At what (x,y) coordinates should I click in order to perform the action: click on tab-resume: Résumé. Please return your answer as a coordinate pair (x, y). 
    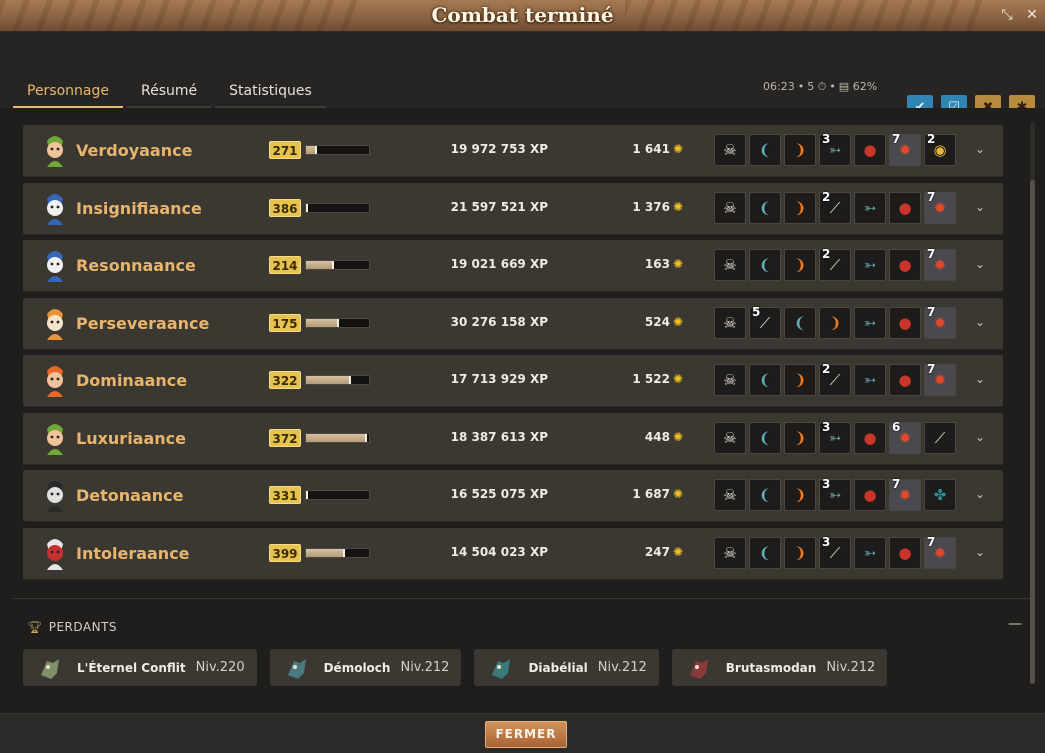
    Looking at the image, I should click on (169, 94).